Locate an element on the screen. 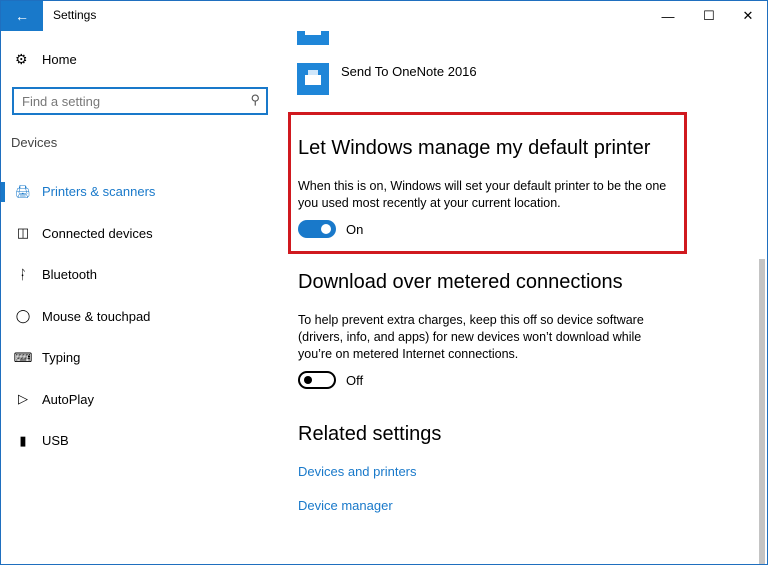 The height and width of the screenshot is (565, 768). sidebar-item-label: Bluetooth is located at coordinates (69, 275).